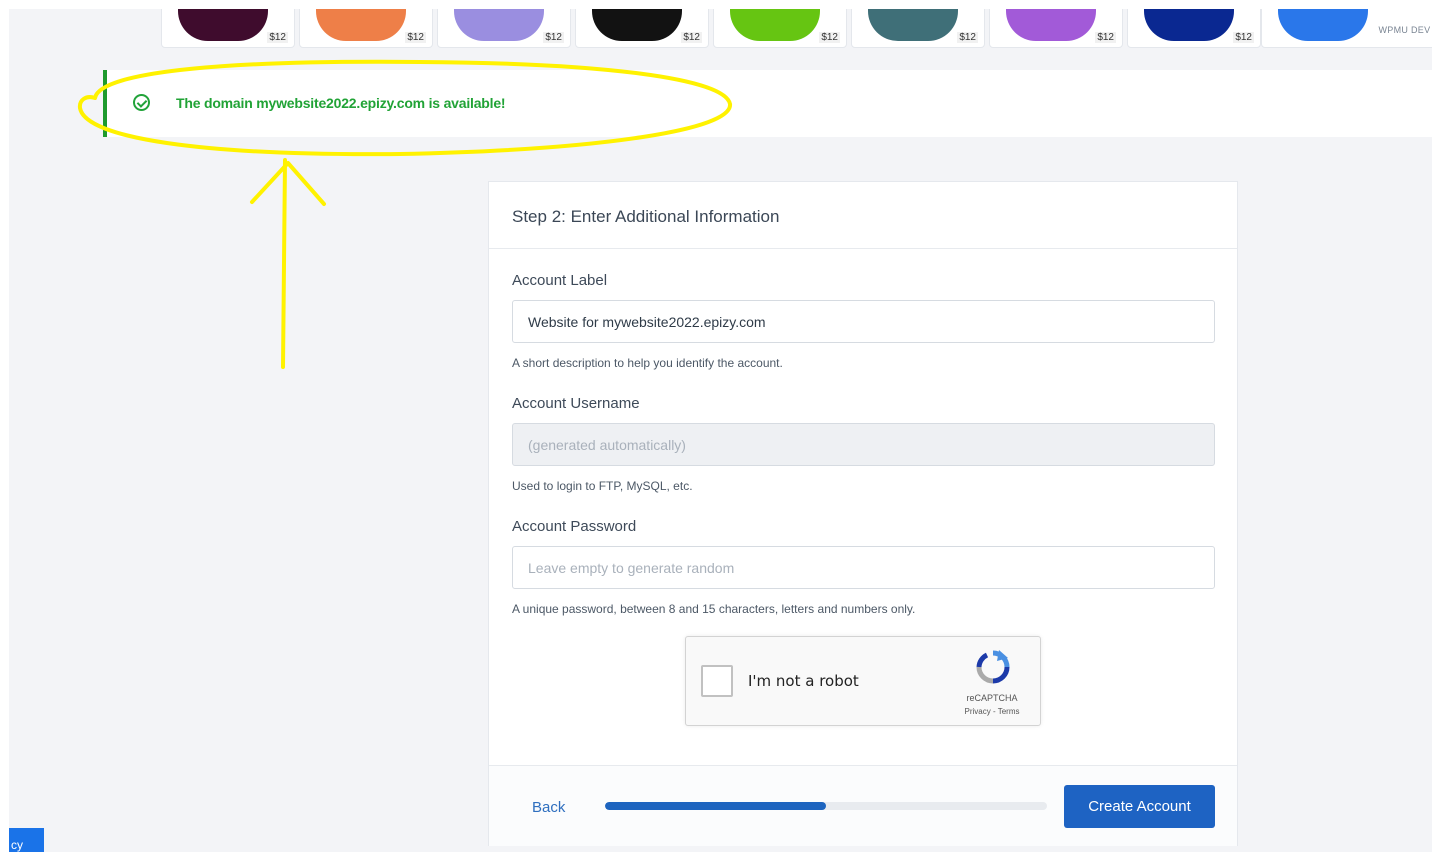 The width and height of the screenshot is (1432, 852). What do you see at coordinates (26, 840) in the screenshot?
I see `privacy-tab: cy` at bounding box center [26, 840].